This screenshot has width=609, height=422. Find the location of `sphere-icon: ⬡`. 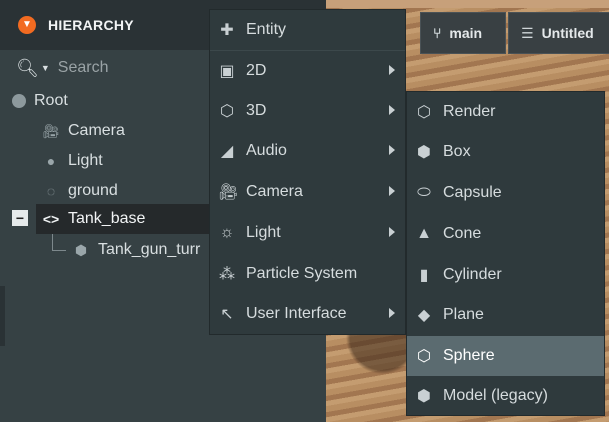

sphere-icon: ⬡ is located at coordinates (424, 356).